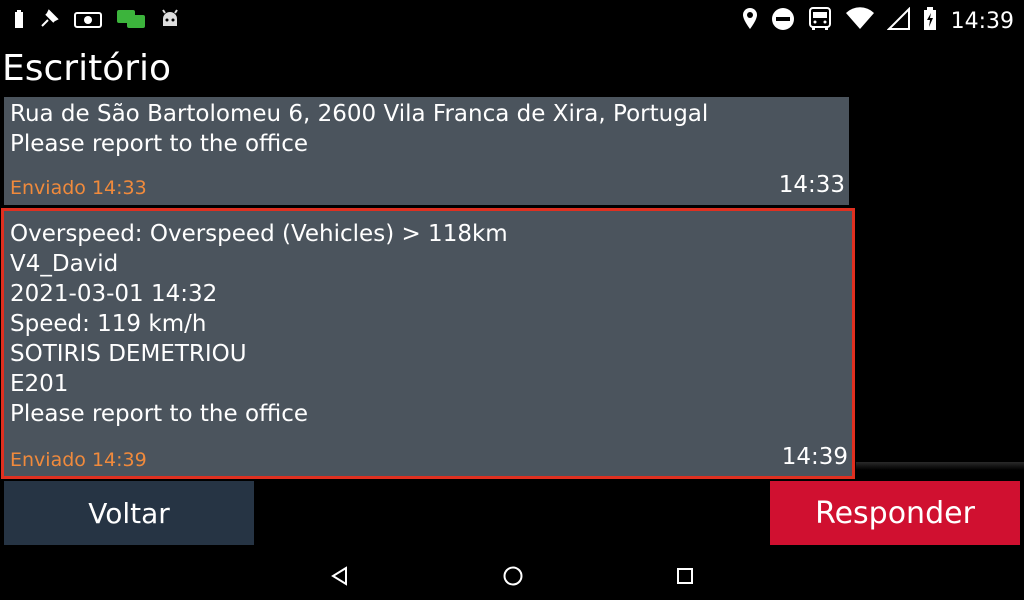 This screenshot has width=1024, height=600. I want to click on message-sent-label: Enviado 14:33, so click(78, 188).